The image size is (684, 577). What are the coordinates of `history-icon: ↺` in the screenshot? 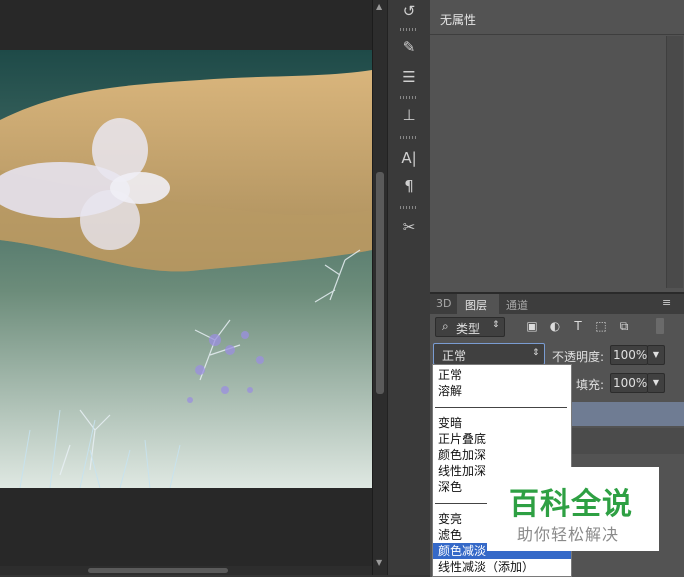 It's located at (409, 11).